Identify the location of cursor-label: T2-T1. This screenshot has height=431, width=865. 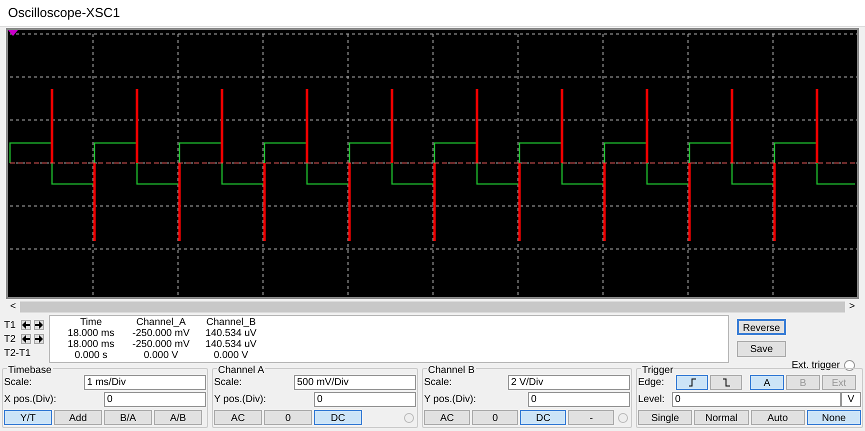
(17, 353).